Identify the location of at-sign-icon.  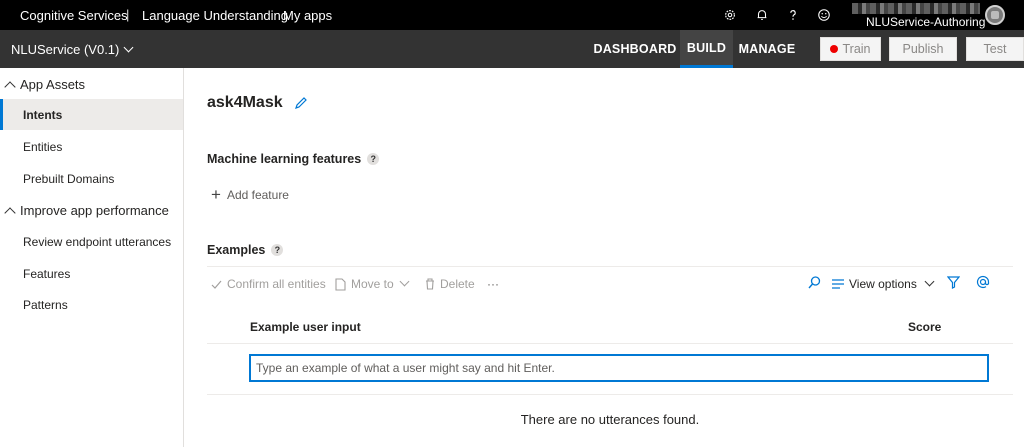
(985, 282).